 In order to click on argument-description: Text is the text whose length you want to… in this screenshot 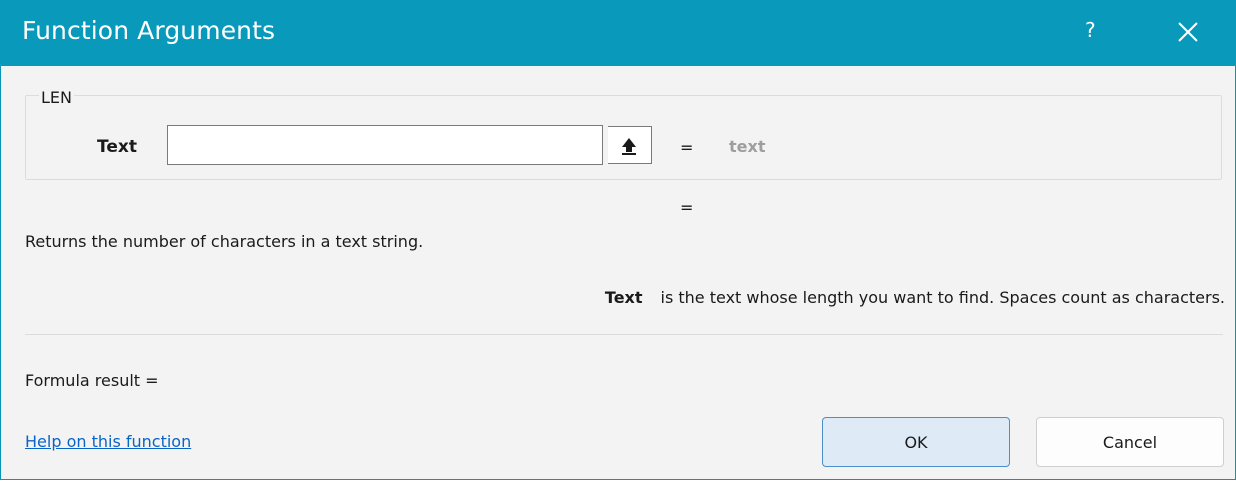, I will do `click(915, 297)`.